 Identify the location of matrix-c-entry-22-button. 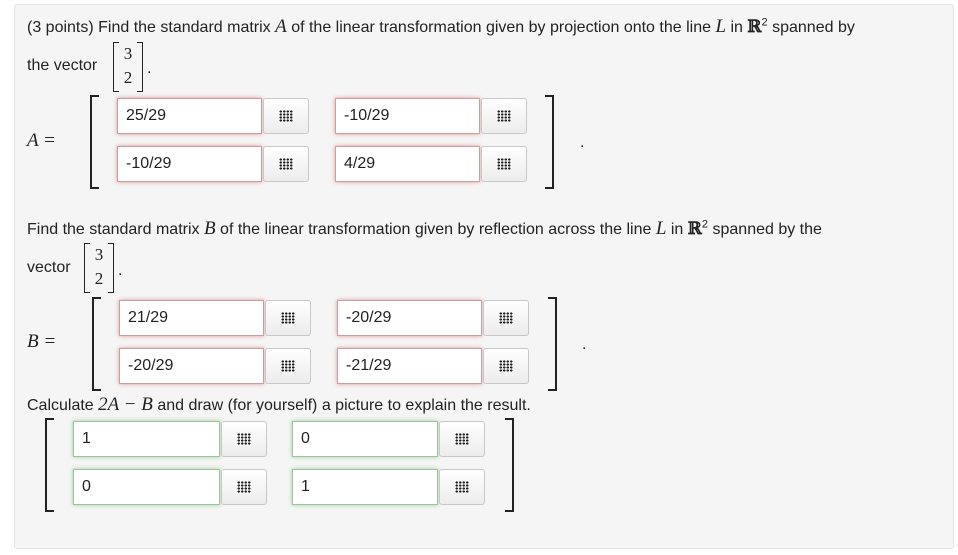
(462, 487).